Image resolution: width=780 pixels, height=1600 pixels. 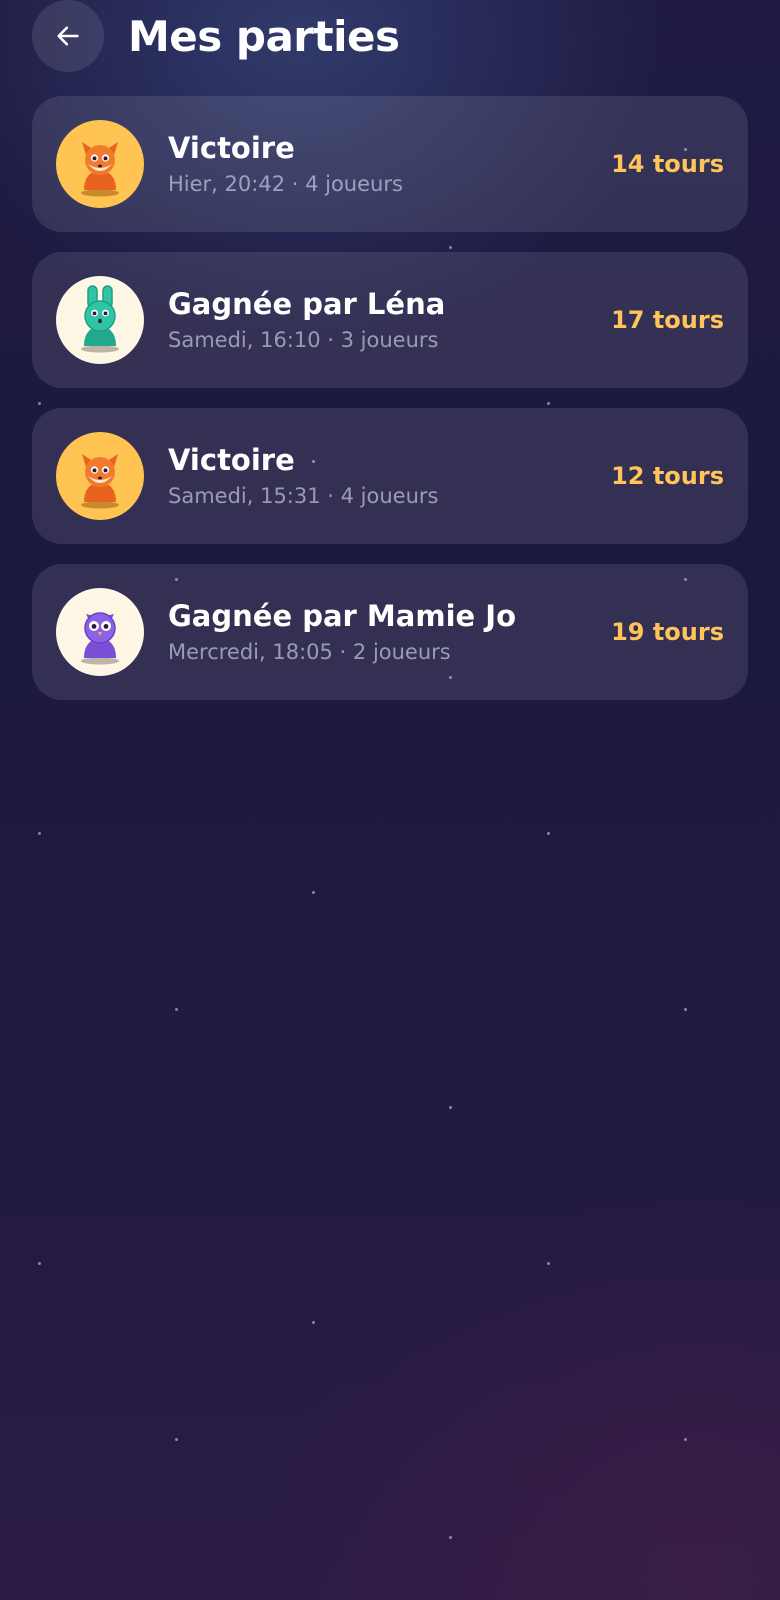 I want to click on turns-count: 12 tours, so click(x=667, y=476).